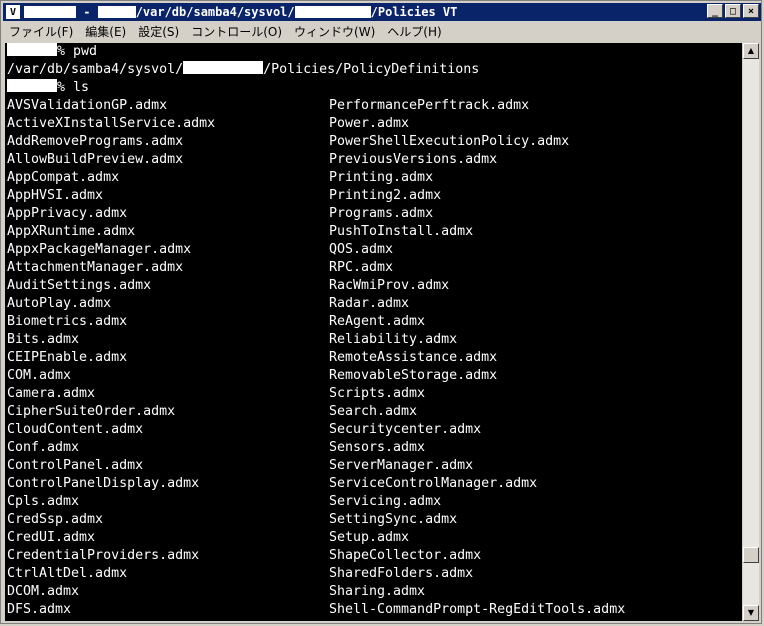 The image size is (764, 626). Describe the element at coordinates (240, 466) in the screenshot. I see `file-row: ControlPanel.admx ServerManager.admx` at that location.